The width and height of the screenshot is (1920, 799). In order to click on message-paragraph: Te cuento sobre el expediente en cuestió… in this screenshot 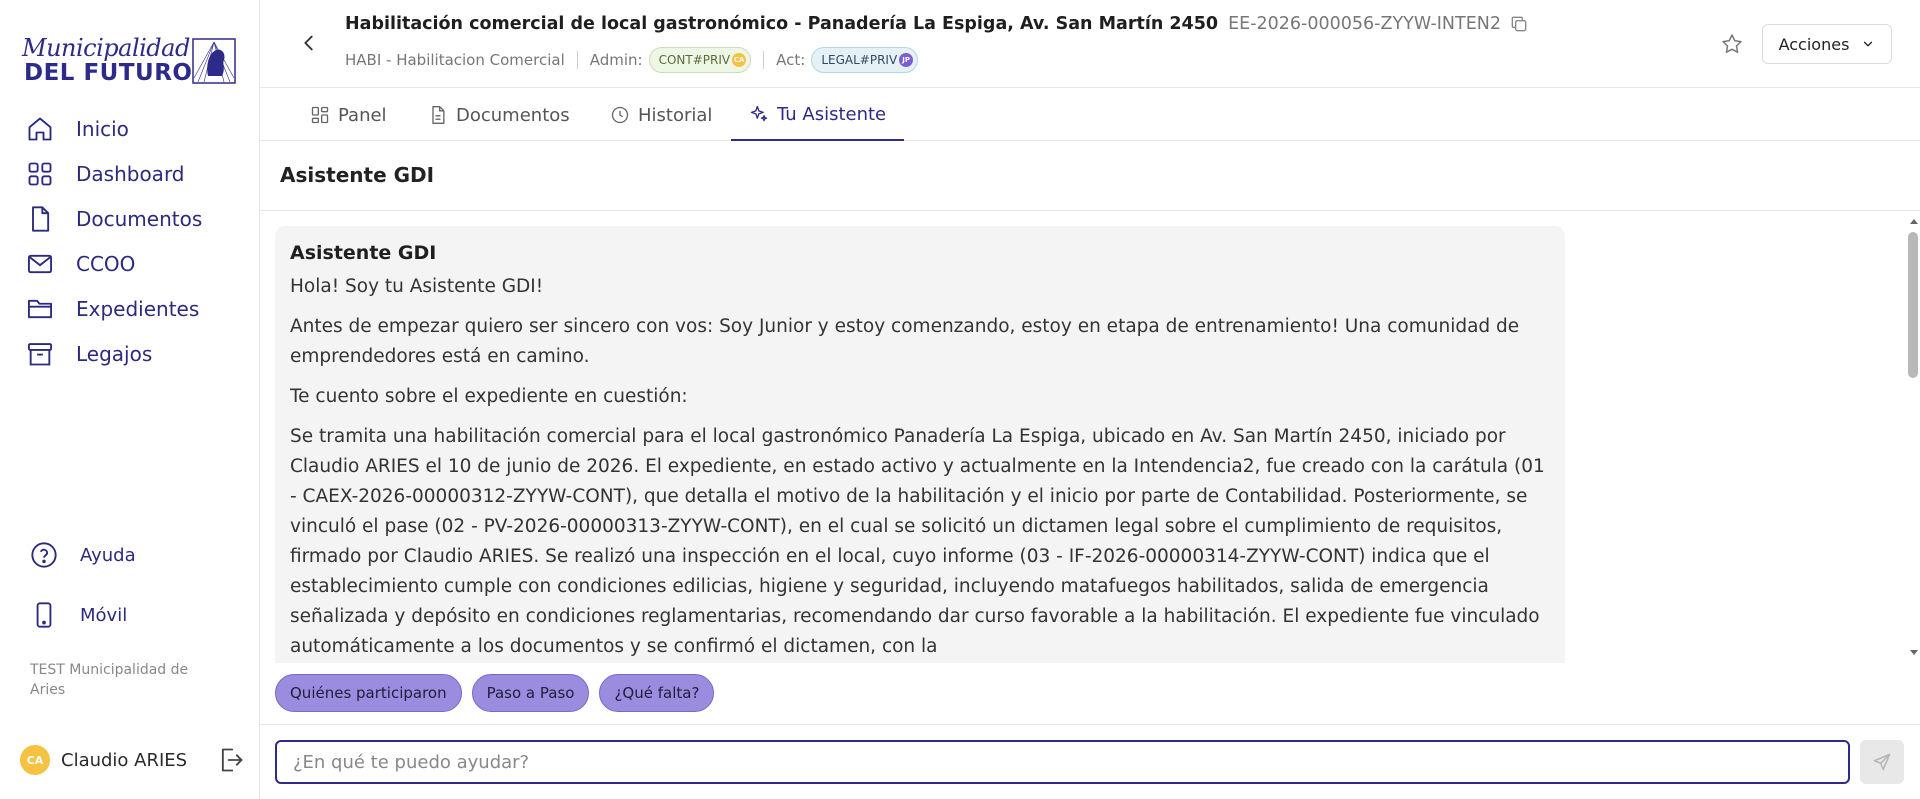, I will do `click(489, 396)`.